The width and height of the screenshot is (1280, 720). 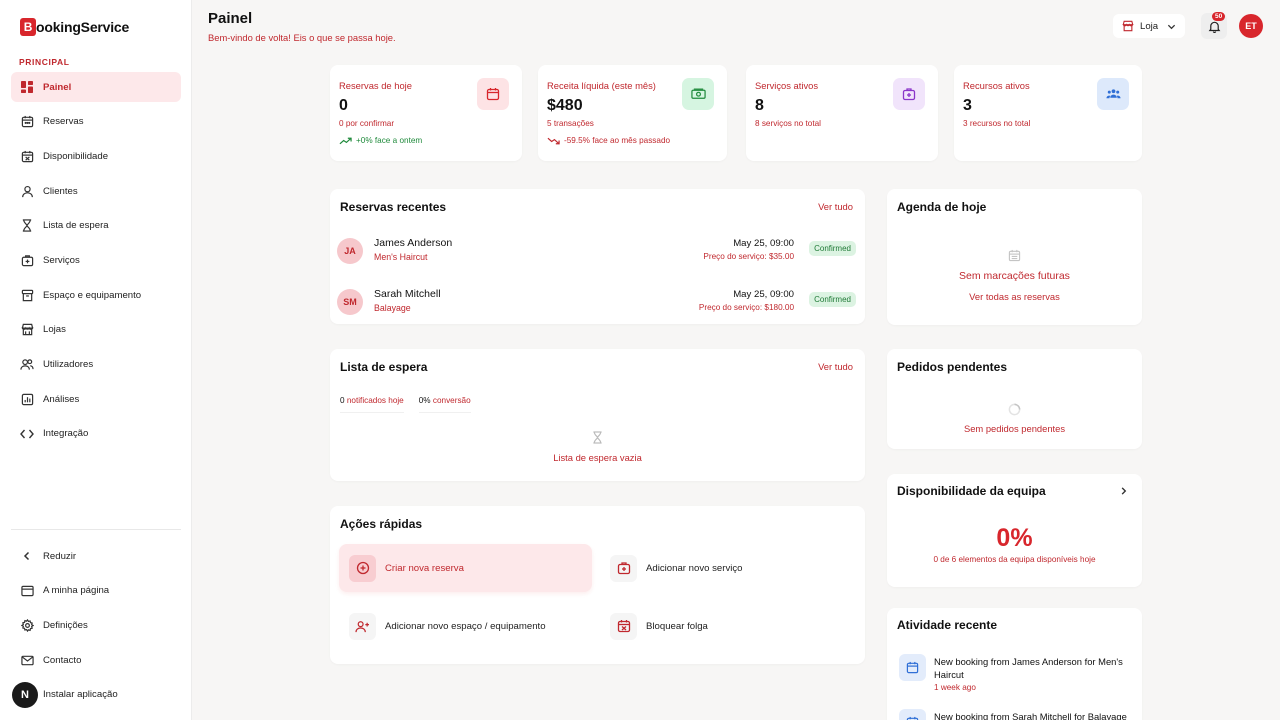 I want to click on booking-customer-name: James Anderson, so click(x=413, y=243).